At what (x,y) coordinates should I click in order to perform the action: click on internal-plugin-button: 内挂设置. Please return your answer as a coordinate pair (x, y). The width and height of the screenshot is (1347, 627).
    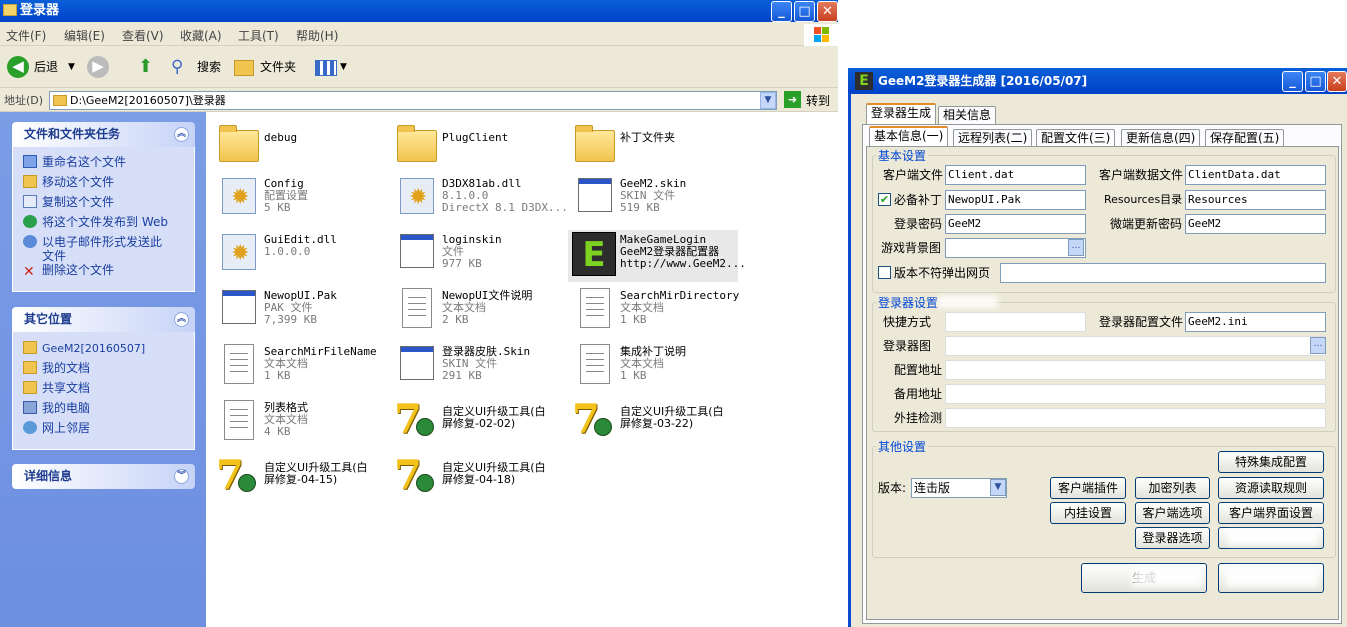
    Looking at the image, I should click on (1088, 513).